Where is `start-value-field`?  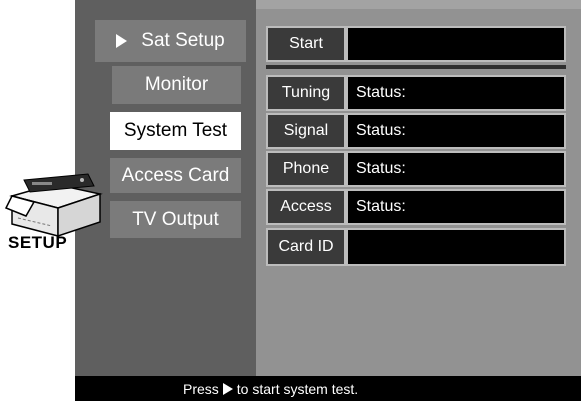
start-value-field is located at coordinates (456, 44).